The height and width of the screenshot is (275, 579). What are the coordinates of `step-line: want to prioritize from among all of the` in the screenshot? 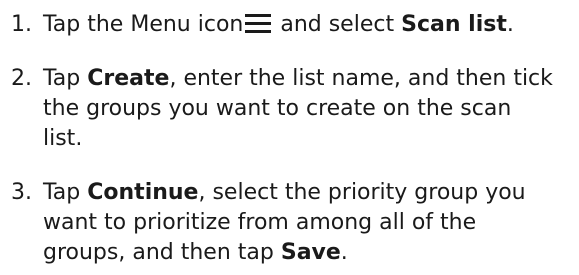 It's located at (260, 222).